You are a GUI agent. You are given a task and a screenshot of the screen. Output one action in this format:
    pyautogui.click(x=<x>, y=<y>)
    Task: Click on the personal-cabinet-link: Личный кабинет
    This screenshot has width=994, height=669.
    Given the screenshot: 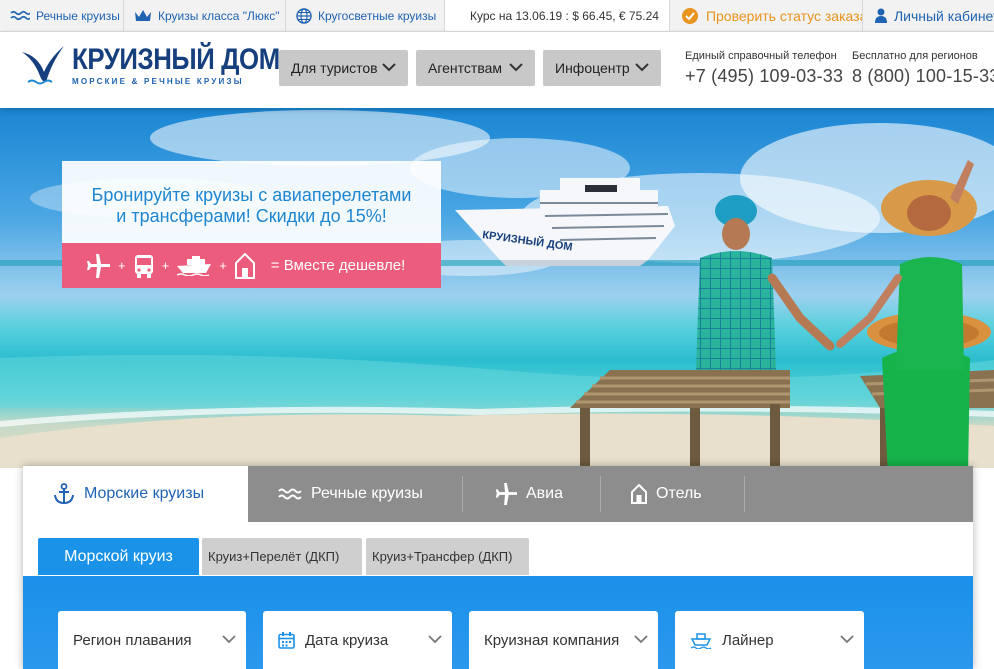 What is the action you would take?
    pyautogui.click(x=927, y=15)
    